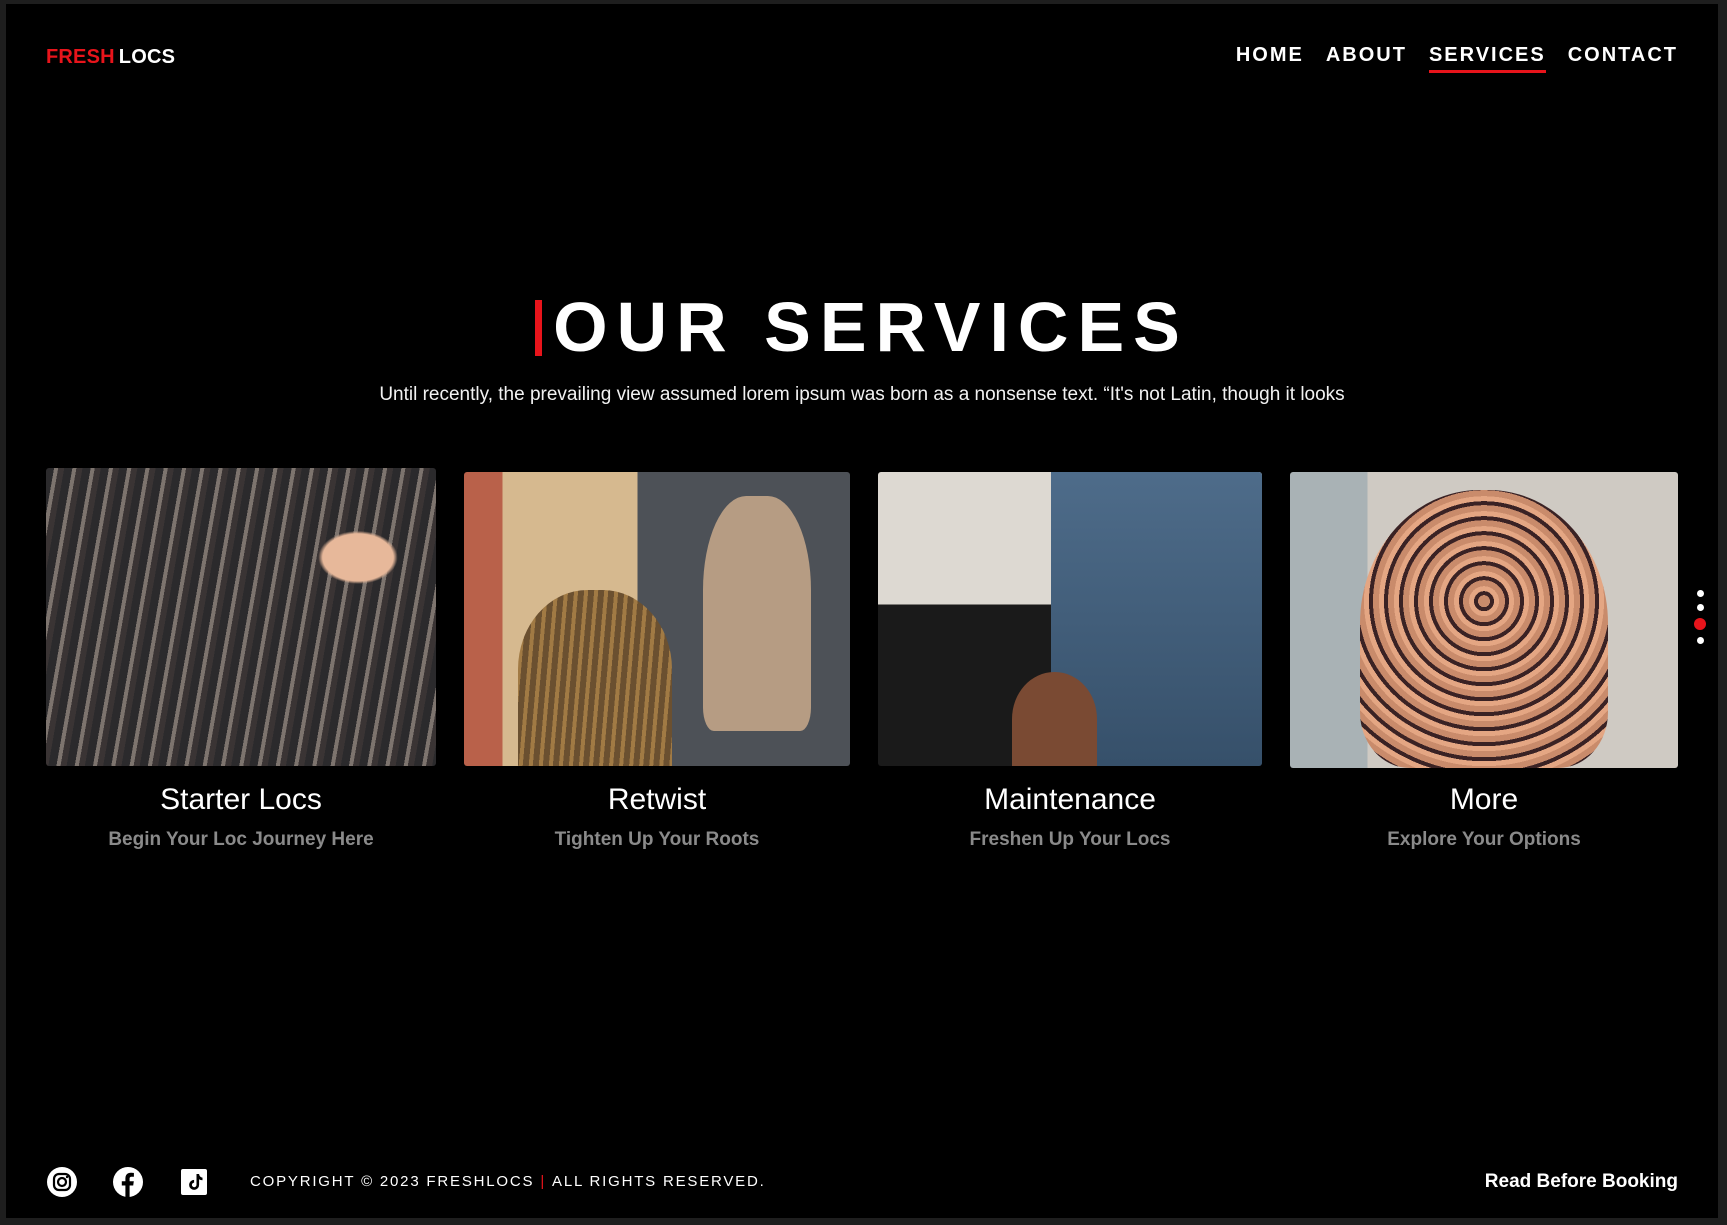  What do you see at coordinates (62, 1182) in the screenshot?
I see `instagram-icon` at bounding box center [62, 1182].